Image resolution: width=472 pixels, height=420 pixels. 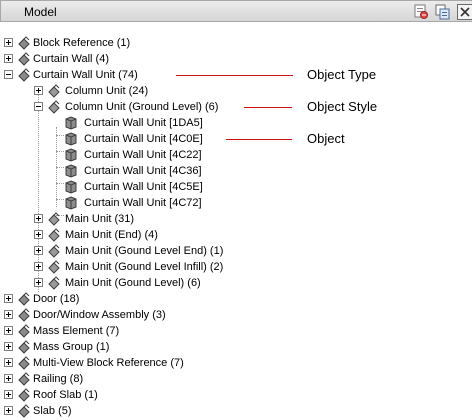 I want to click on tree-item-object-4c22: Curtain Wall Unit [4C22], so click(x=150, y=155).